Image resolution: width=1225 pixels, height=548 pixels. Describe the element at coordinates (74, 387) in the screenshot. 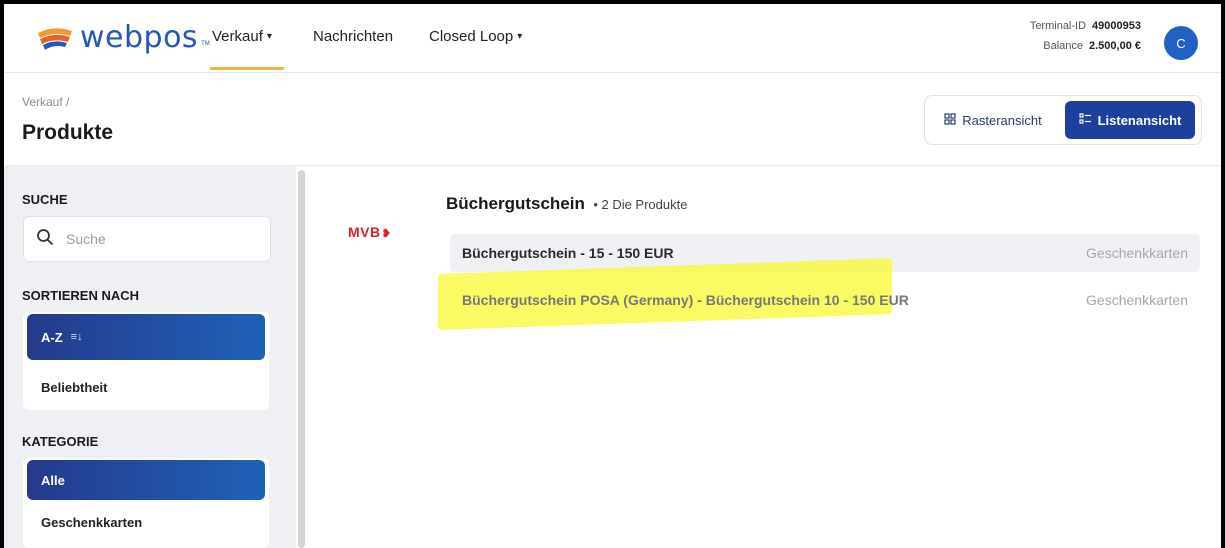

I see `sort-option-label: Beliebtheit` at that location.